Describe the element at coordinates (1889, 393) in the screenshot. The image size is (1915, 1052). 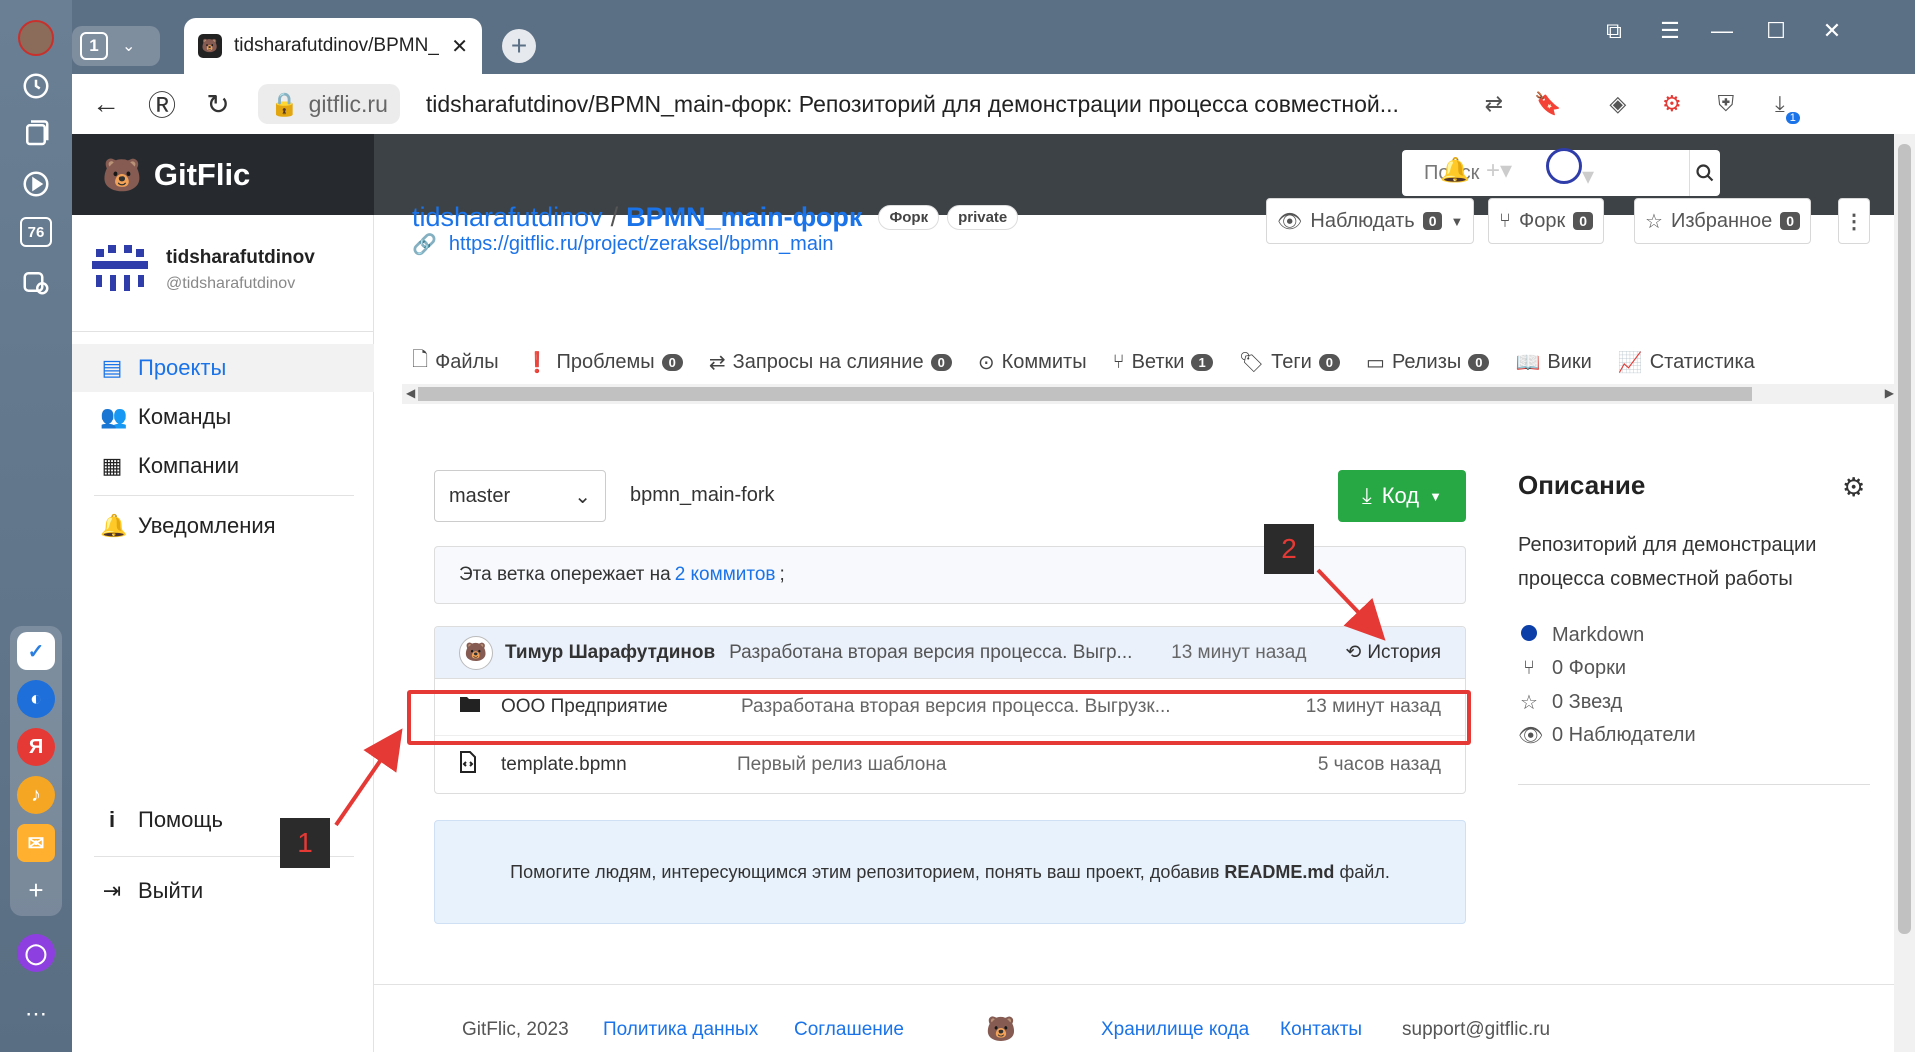
I see `scroll-right-icon: ▶` at that location.